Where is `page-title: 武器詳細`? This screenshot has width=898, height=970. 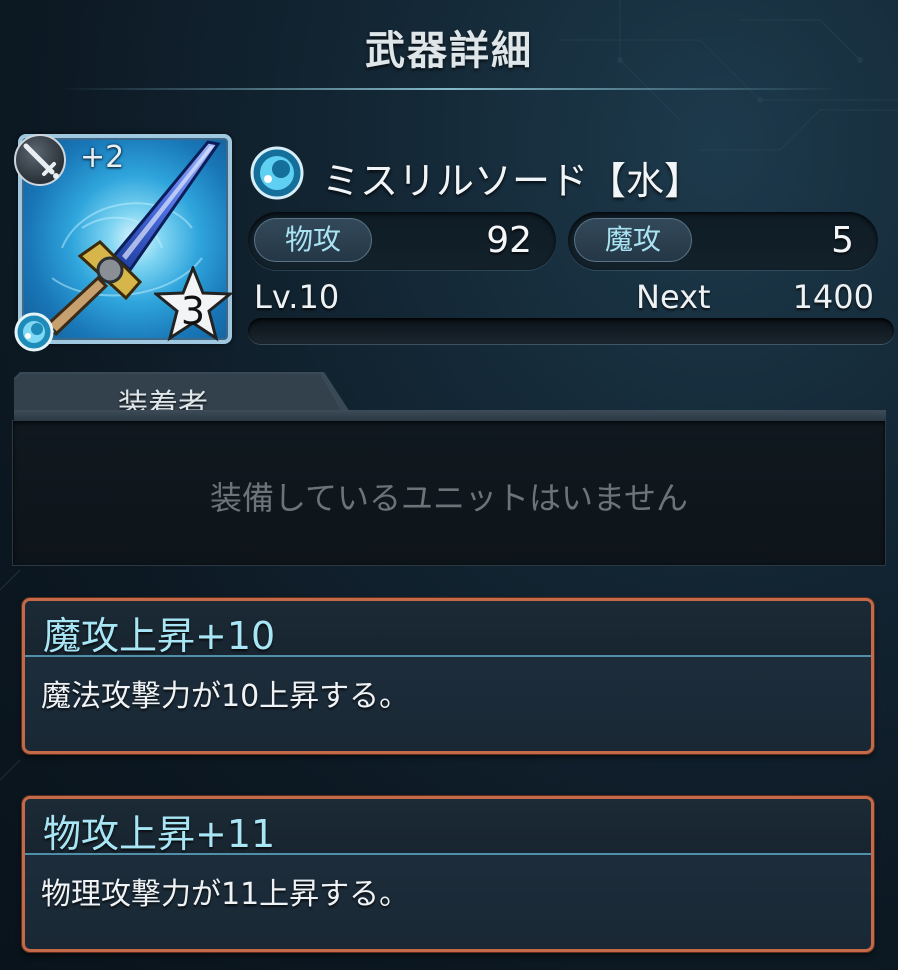
page-title: 武器詳細 is located at coordinates (449, 51).